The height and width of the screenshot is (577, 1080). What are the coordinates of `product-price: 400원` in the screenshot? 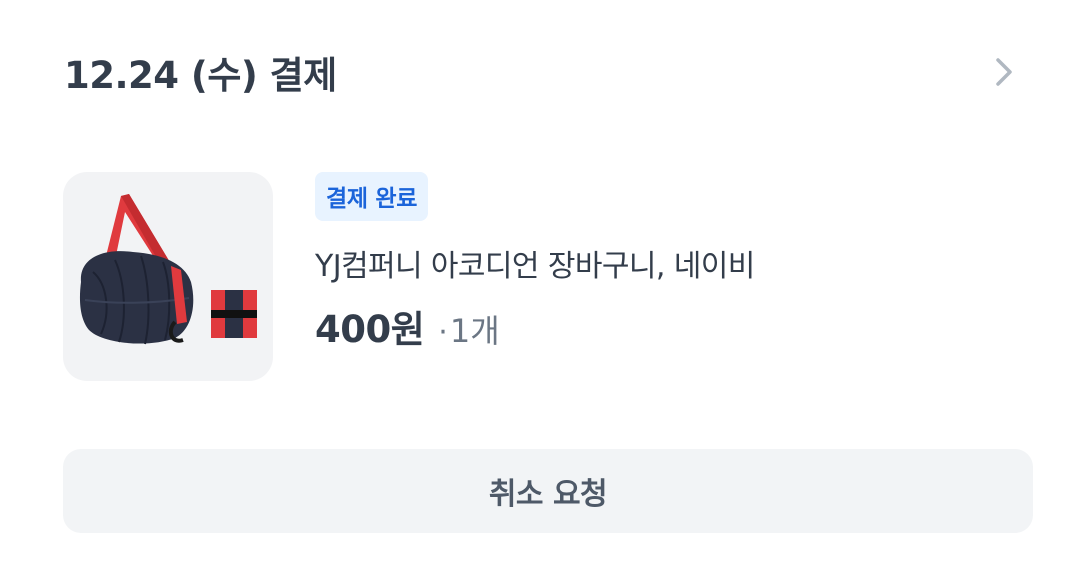 It's located at (370, 329).